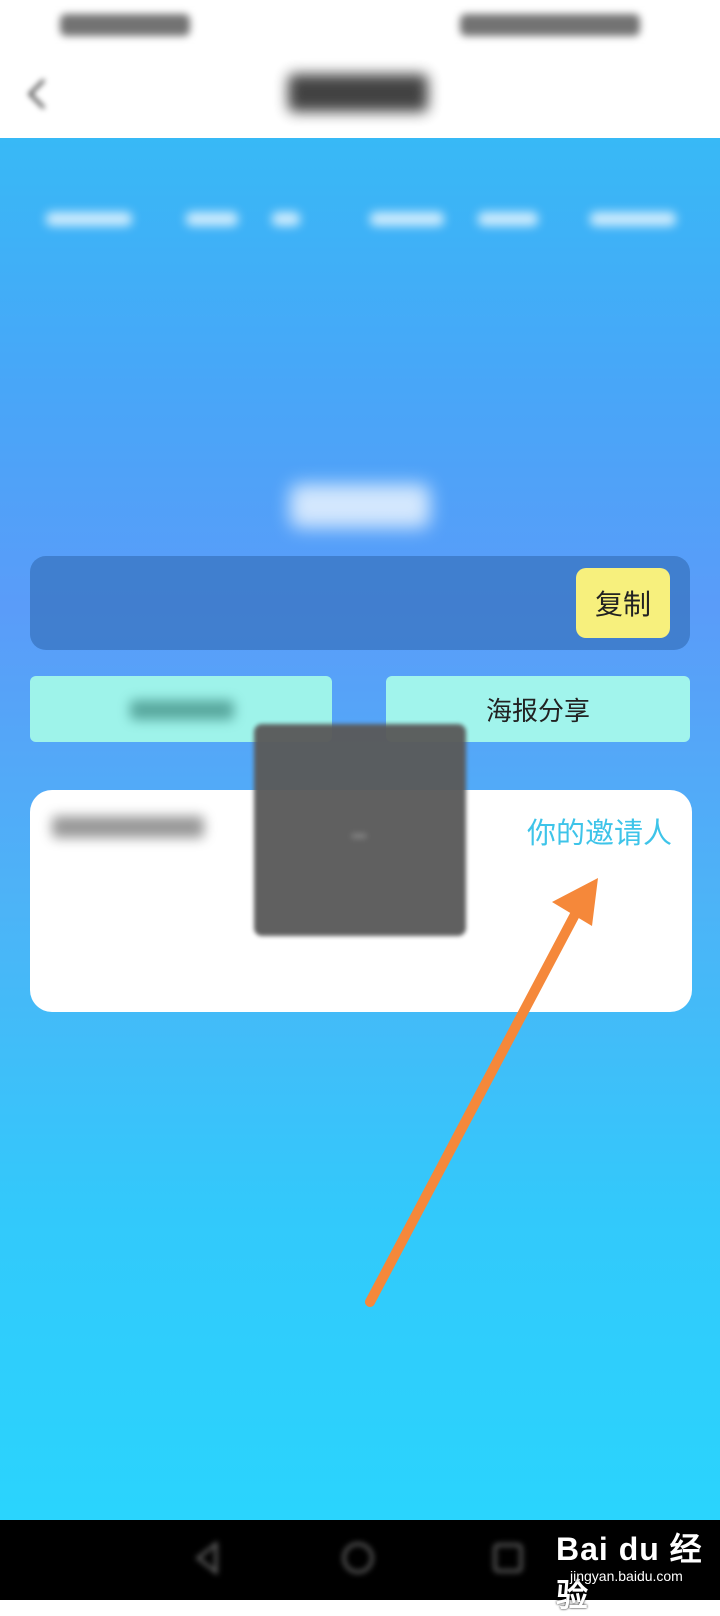 The height and width of the screenshot is (1616, 720). I want to click on page-title, so click(358, 93).